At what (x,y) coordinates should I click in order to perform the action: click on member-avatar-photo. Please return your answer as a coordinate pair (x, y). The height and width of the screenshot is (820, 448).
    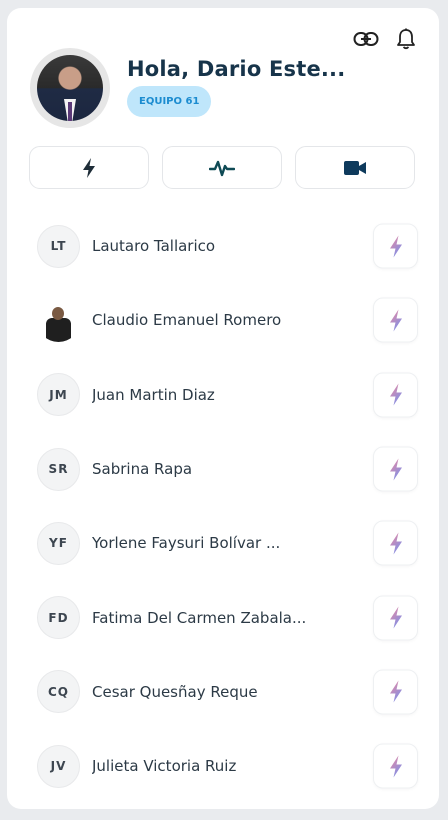
    Looking at the image, I should click on (58, 320).